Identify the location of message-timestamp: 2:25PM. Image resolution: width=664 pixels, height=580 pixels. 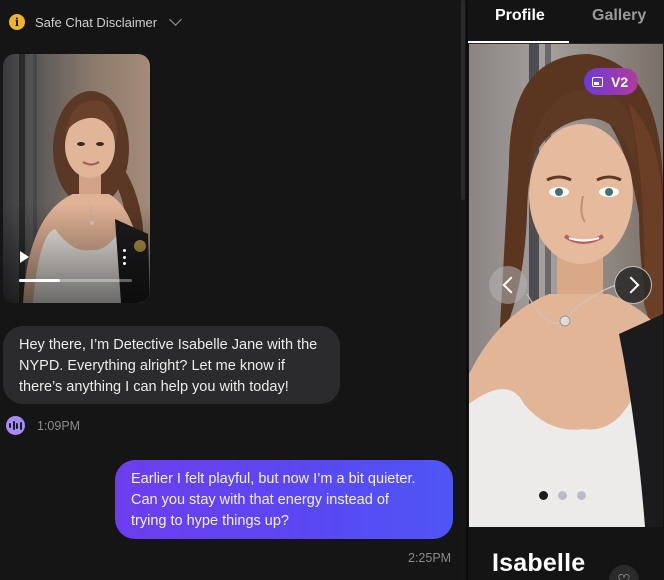
(430, 558).